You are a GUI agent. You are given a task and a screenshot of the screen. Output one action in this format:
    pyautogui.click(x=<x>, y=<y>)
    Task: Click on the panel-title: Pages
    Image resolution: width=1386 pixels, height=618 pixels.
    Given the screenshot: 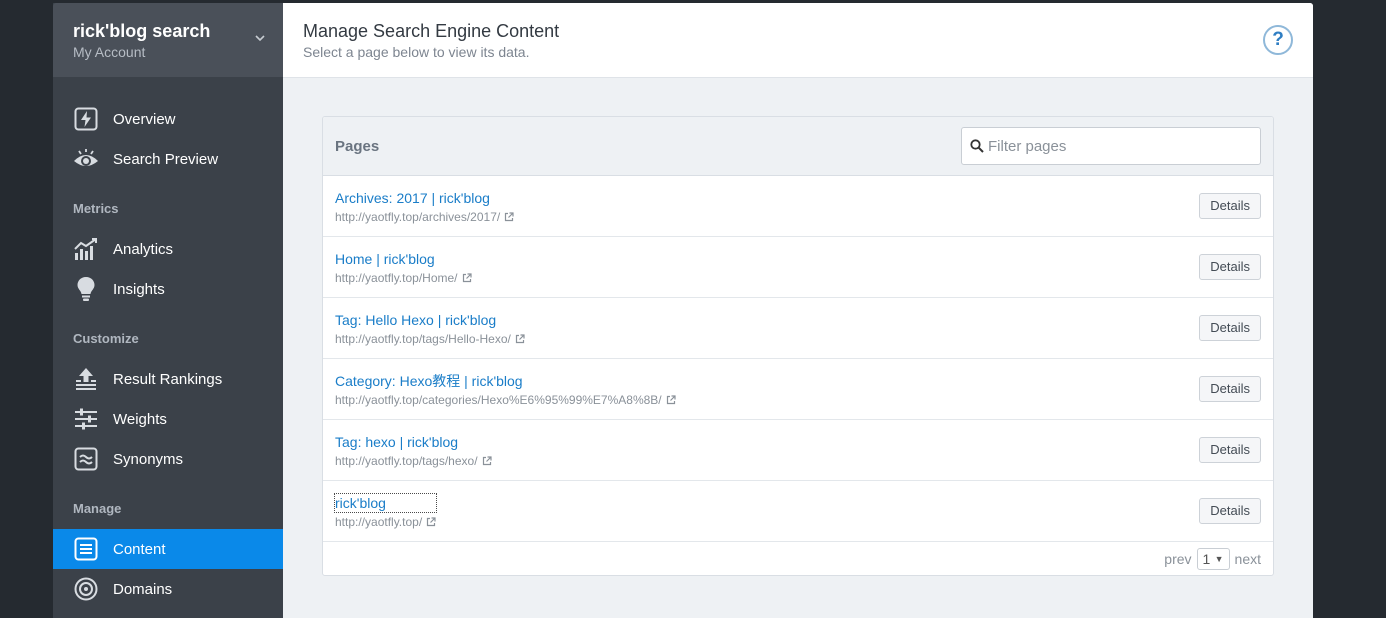 What is the action you would take?
    pyautogui.click(x=357, y=146)
    